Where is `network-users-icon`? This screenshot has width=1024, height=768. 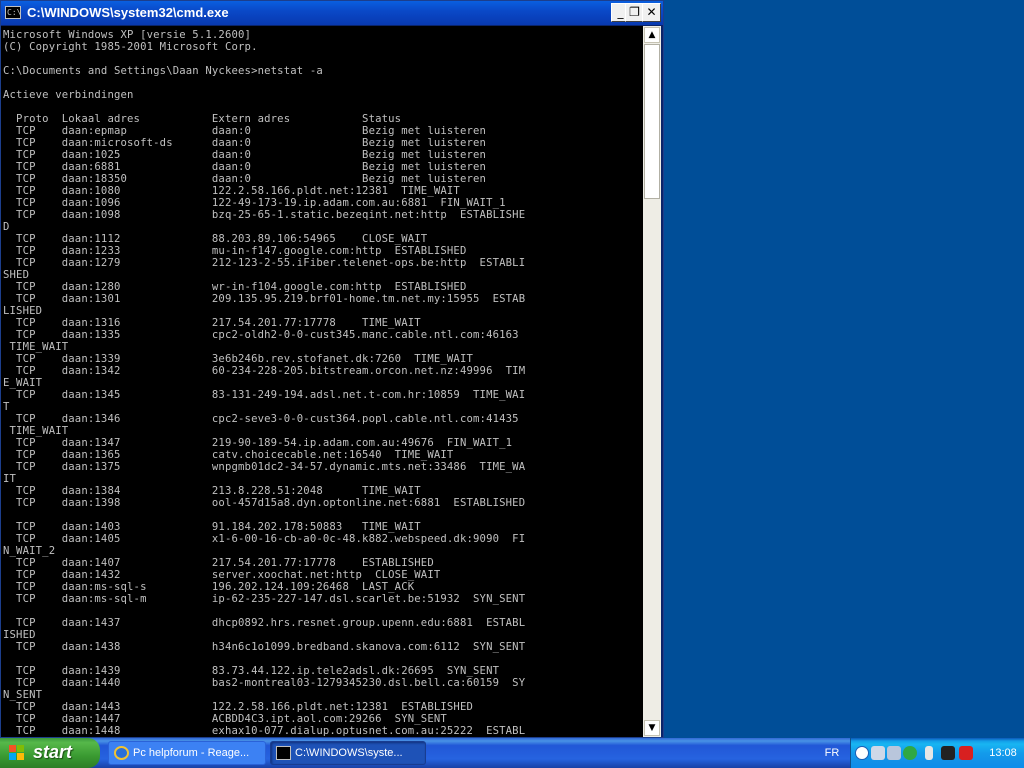 network-users-icon is located at coordinates (894, 753).